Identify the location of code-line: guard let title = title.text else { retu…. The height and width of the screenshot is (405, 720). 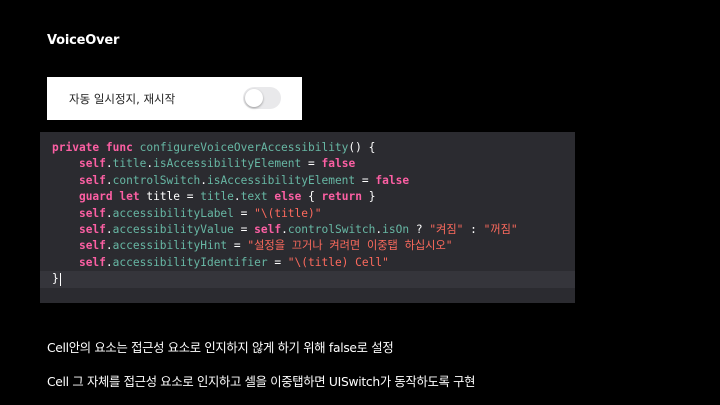
(307, 197).